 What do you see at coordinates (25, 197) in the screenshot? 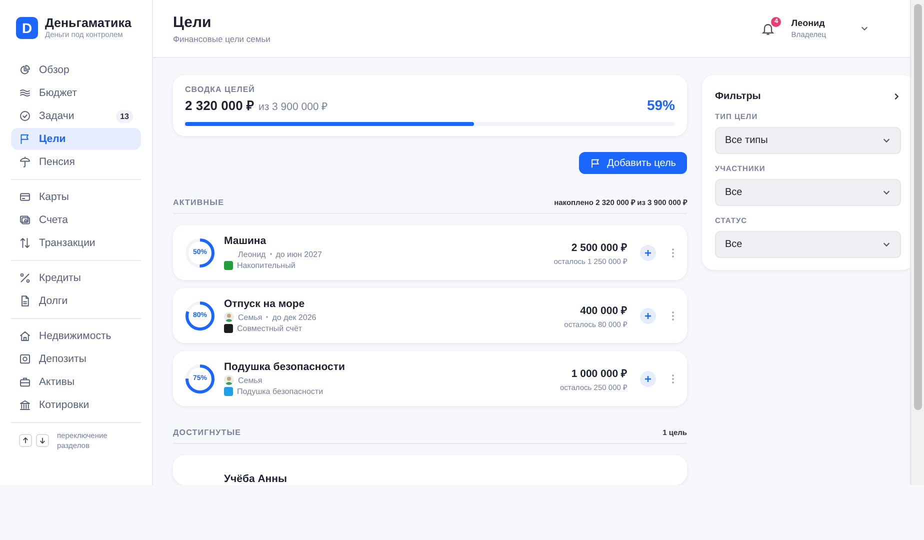
I see `card-icon` at bounding box center [25, 197].